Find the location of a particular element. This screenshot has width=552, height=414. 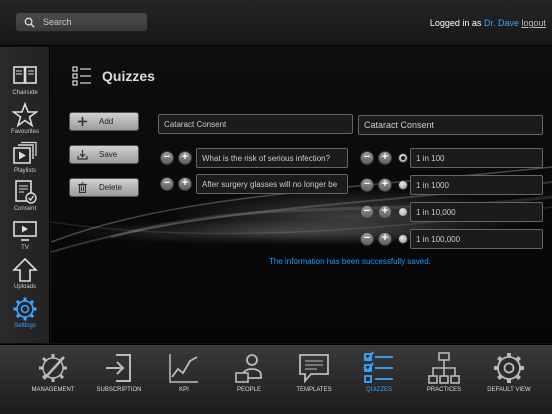

logged-in-label: Logged in as is located at coordinates (455, 23).